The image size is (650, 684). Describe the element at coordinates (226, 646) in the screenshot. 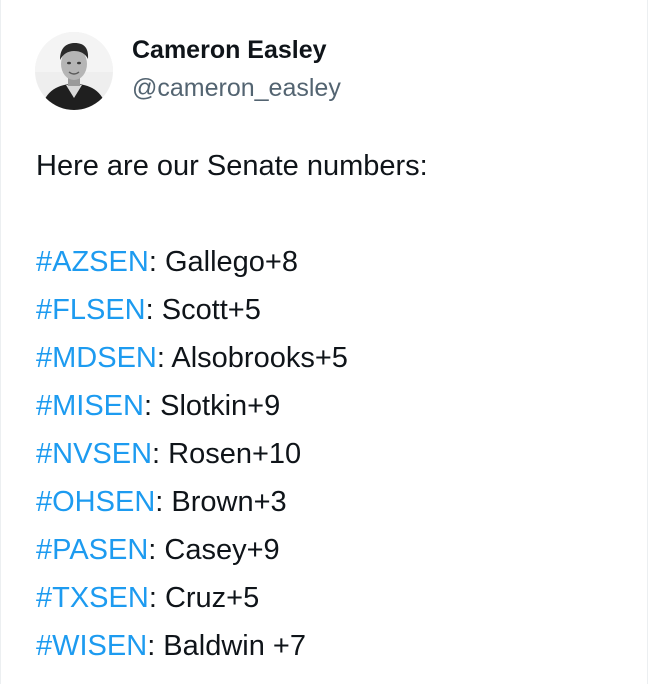

I see `race-margin: : Baldwin +7` at that location.